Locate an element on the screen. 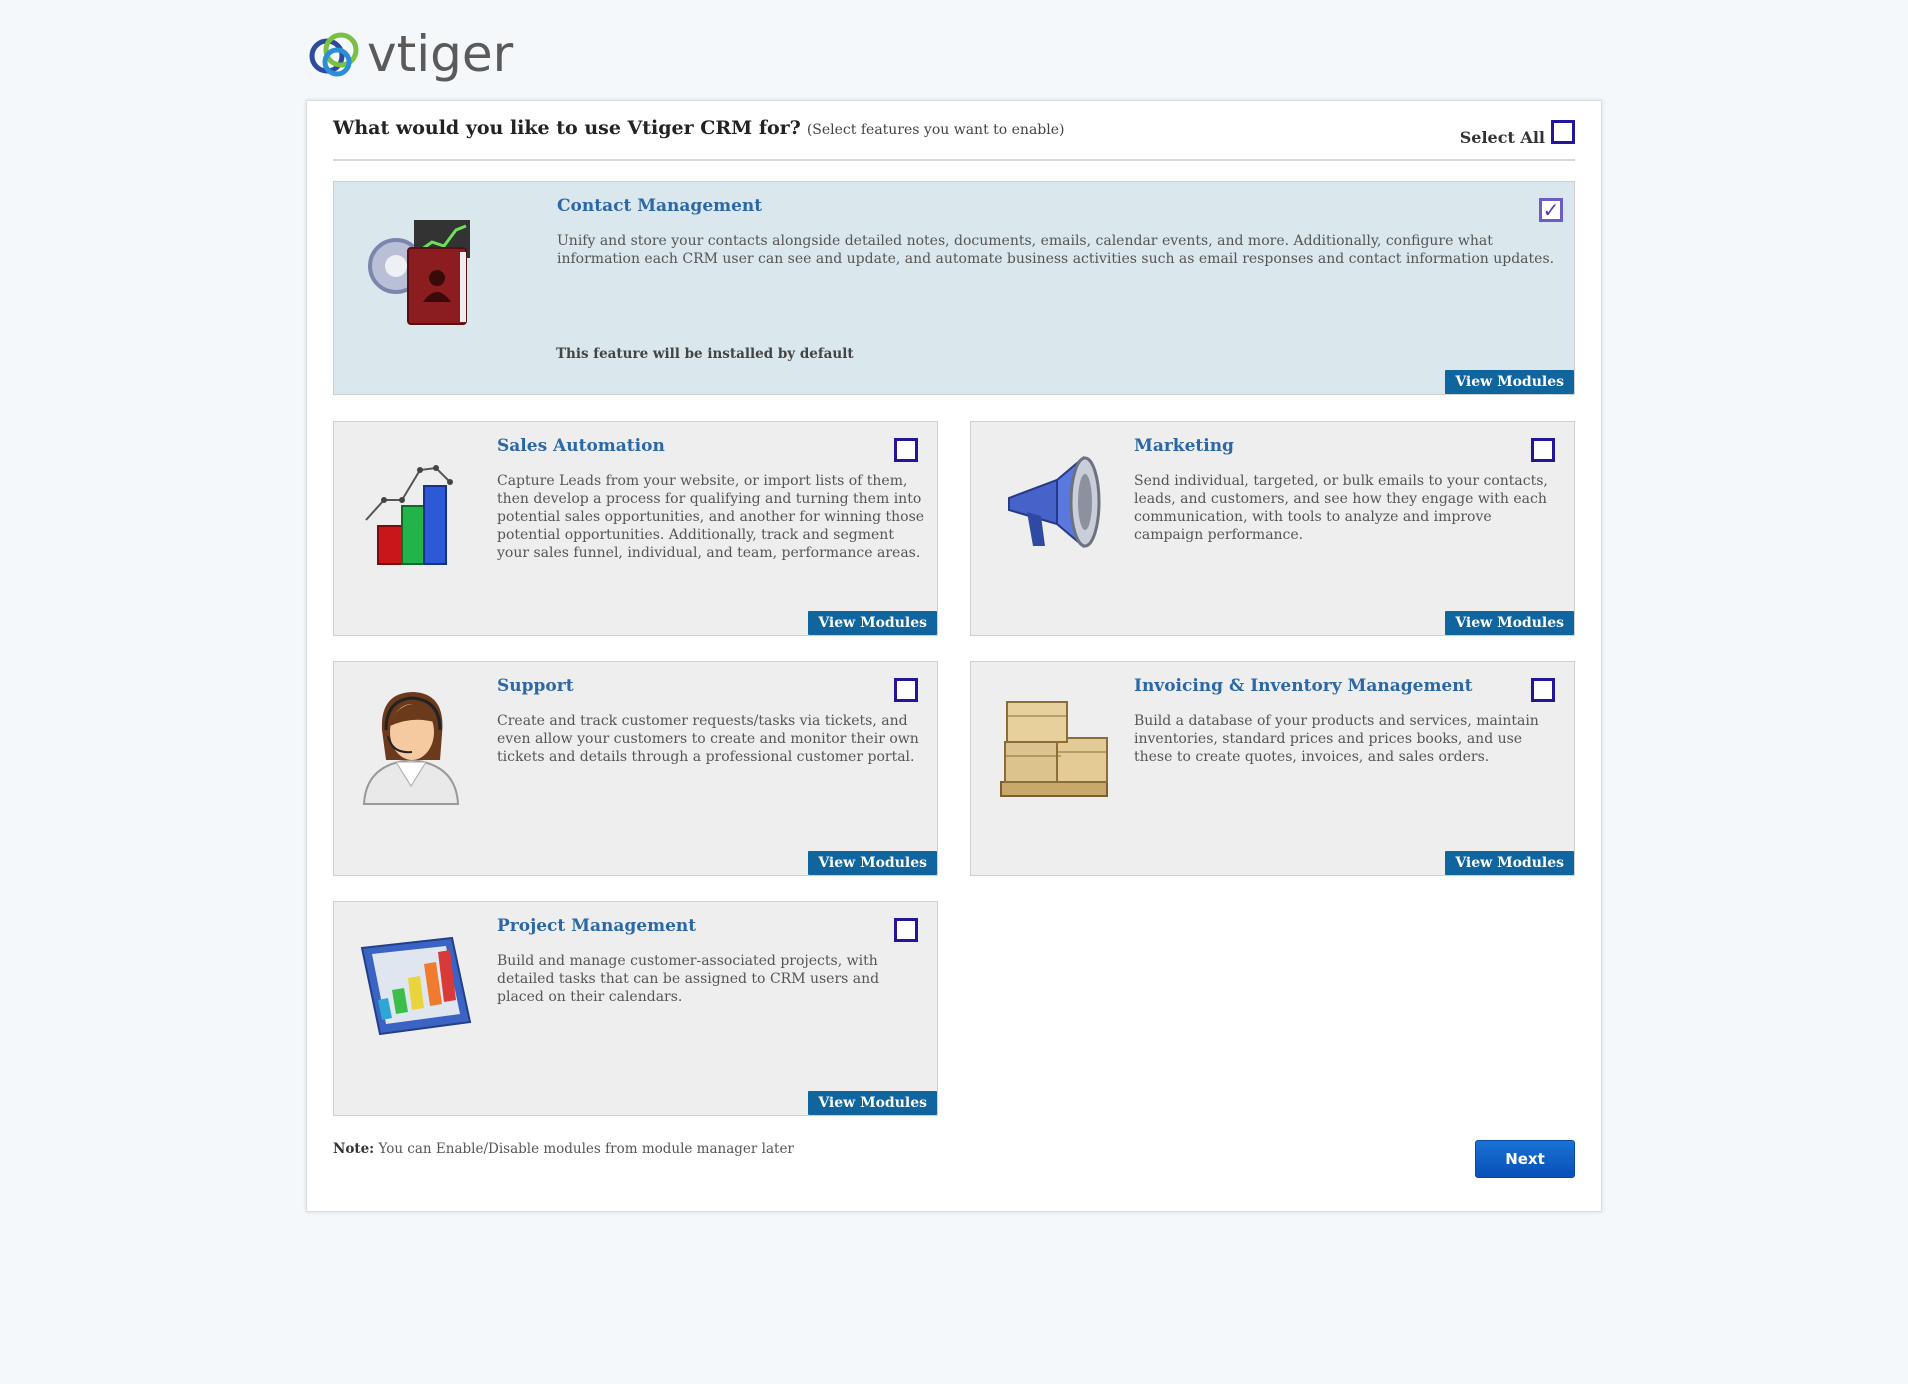 This screenshot has width=1908, height=1384. support-view-modules-button: View Modules is located at coordinates (872, 863).